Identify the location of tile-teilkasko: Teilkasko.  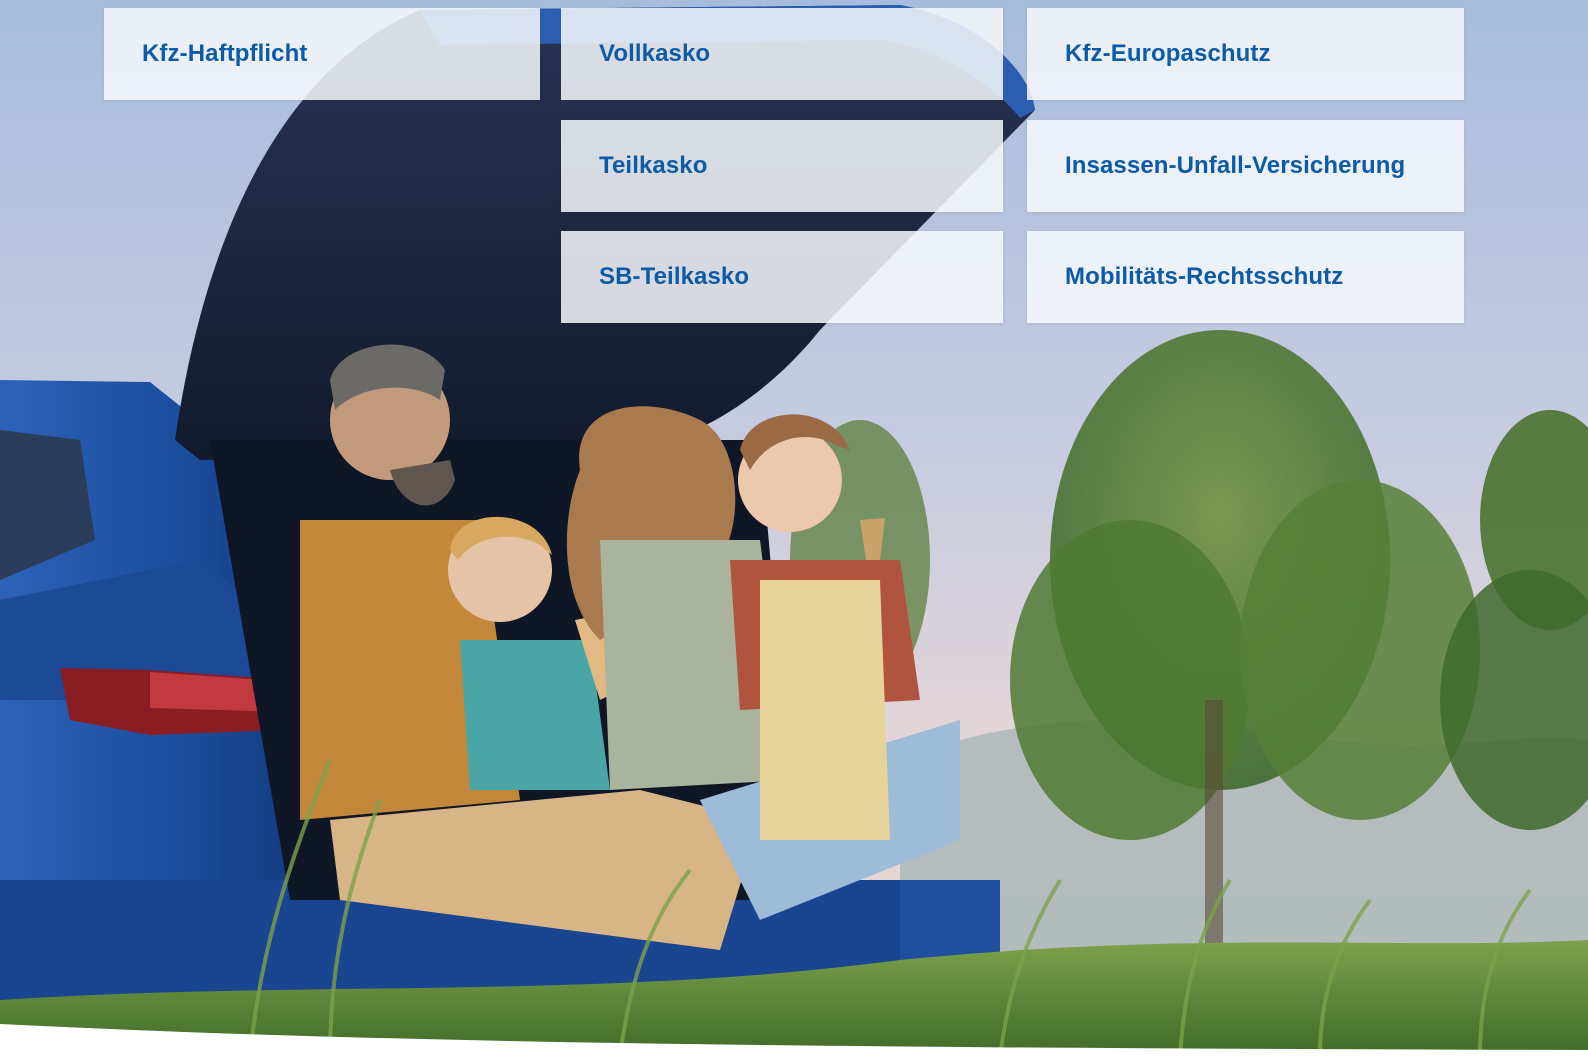
(782, 166).